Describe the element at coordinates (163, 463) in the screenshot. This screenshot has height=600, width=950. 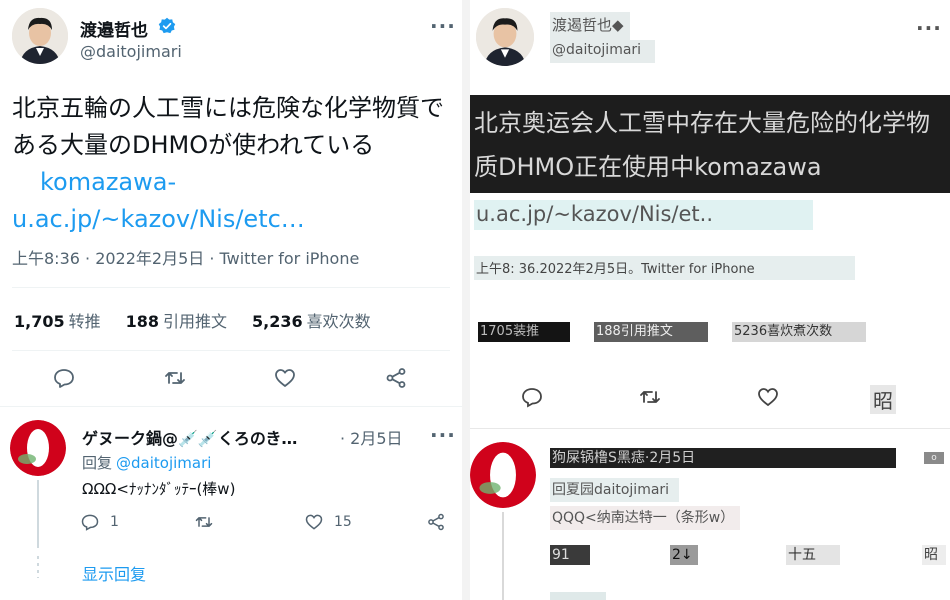
I see `replying-to-handle: @daitojimari` at that location.